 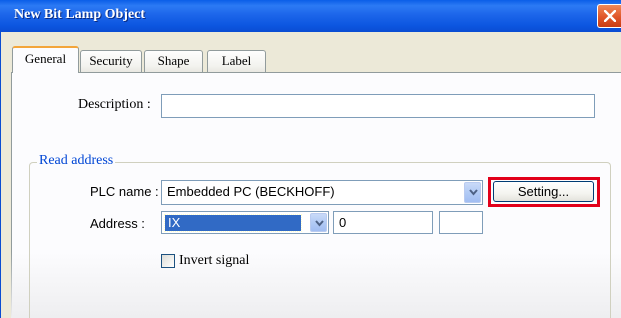 What do you see at coordinates (174, 222) in the screenshot?
I see `address-type-value: IX` at bounding box center [174, 222].